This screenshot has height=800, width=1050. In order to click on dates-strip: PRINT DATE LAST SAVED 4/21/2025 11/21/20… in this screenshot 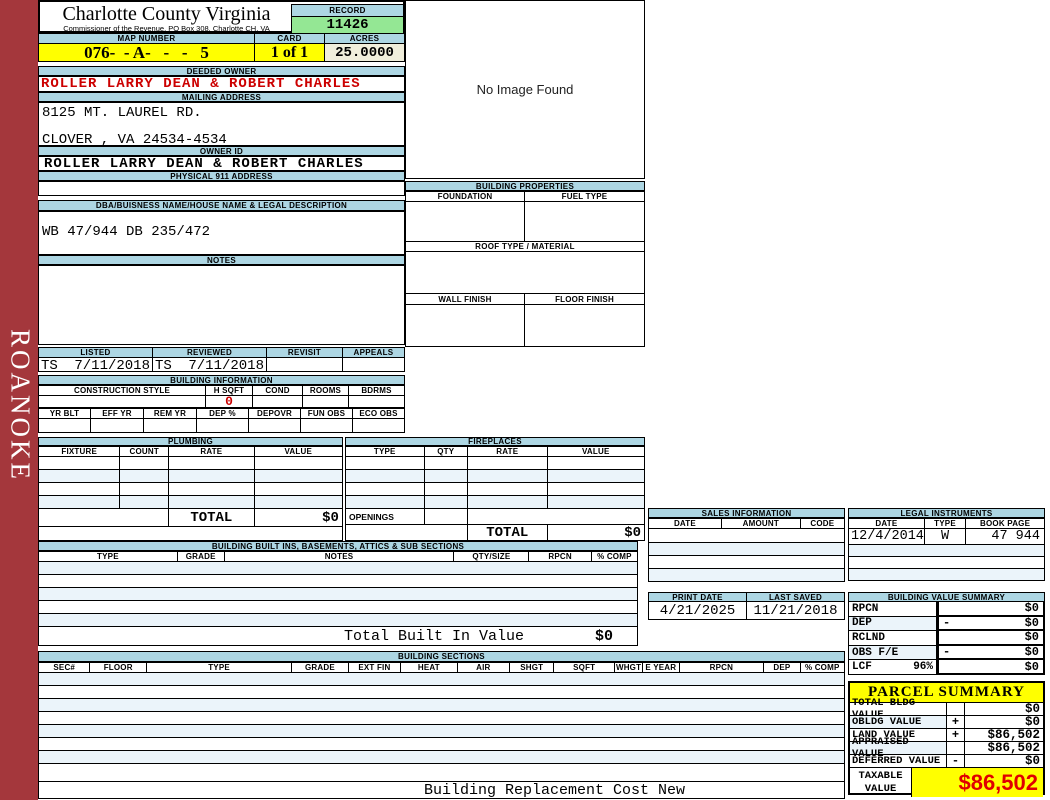, I will do `click(746, 606)`.